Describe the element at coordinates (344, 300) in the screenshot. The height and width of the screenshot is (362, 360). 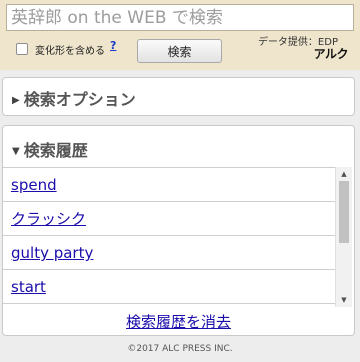
I see `scroll-down-arrow-icon: ▼` at that location.